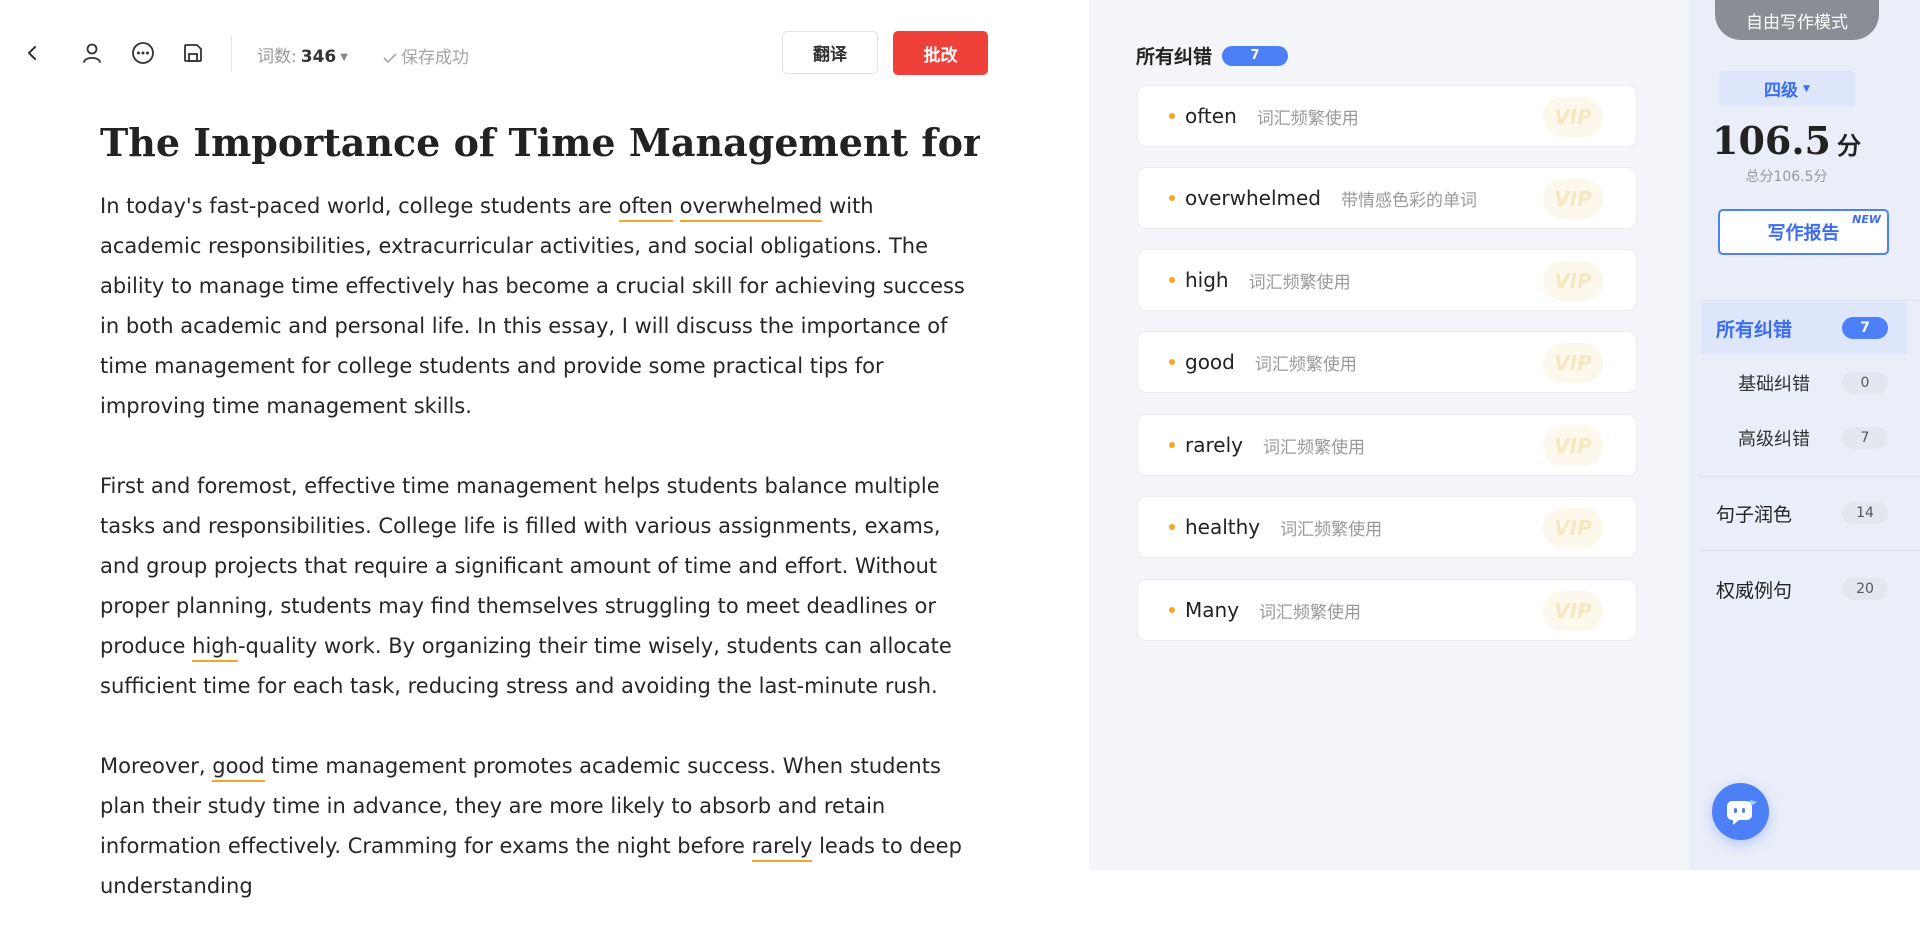 The width and height of the screenshot is (1920, 946). I want to click on score-unit: 分, so click(1849, 145).